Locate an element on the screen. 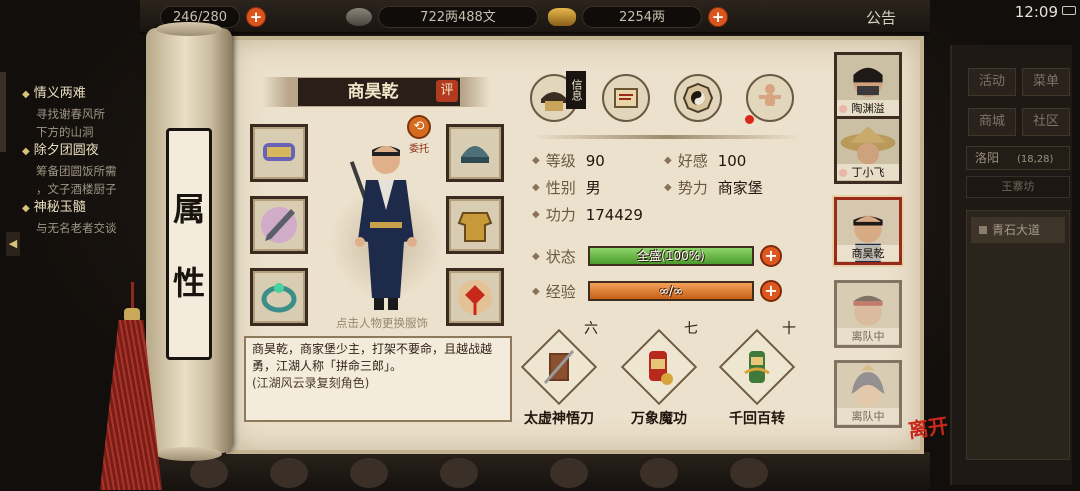 The image size is (1080, 491). skill-slot: 十 千回百转 is located at coordinates (757, 373).